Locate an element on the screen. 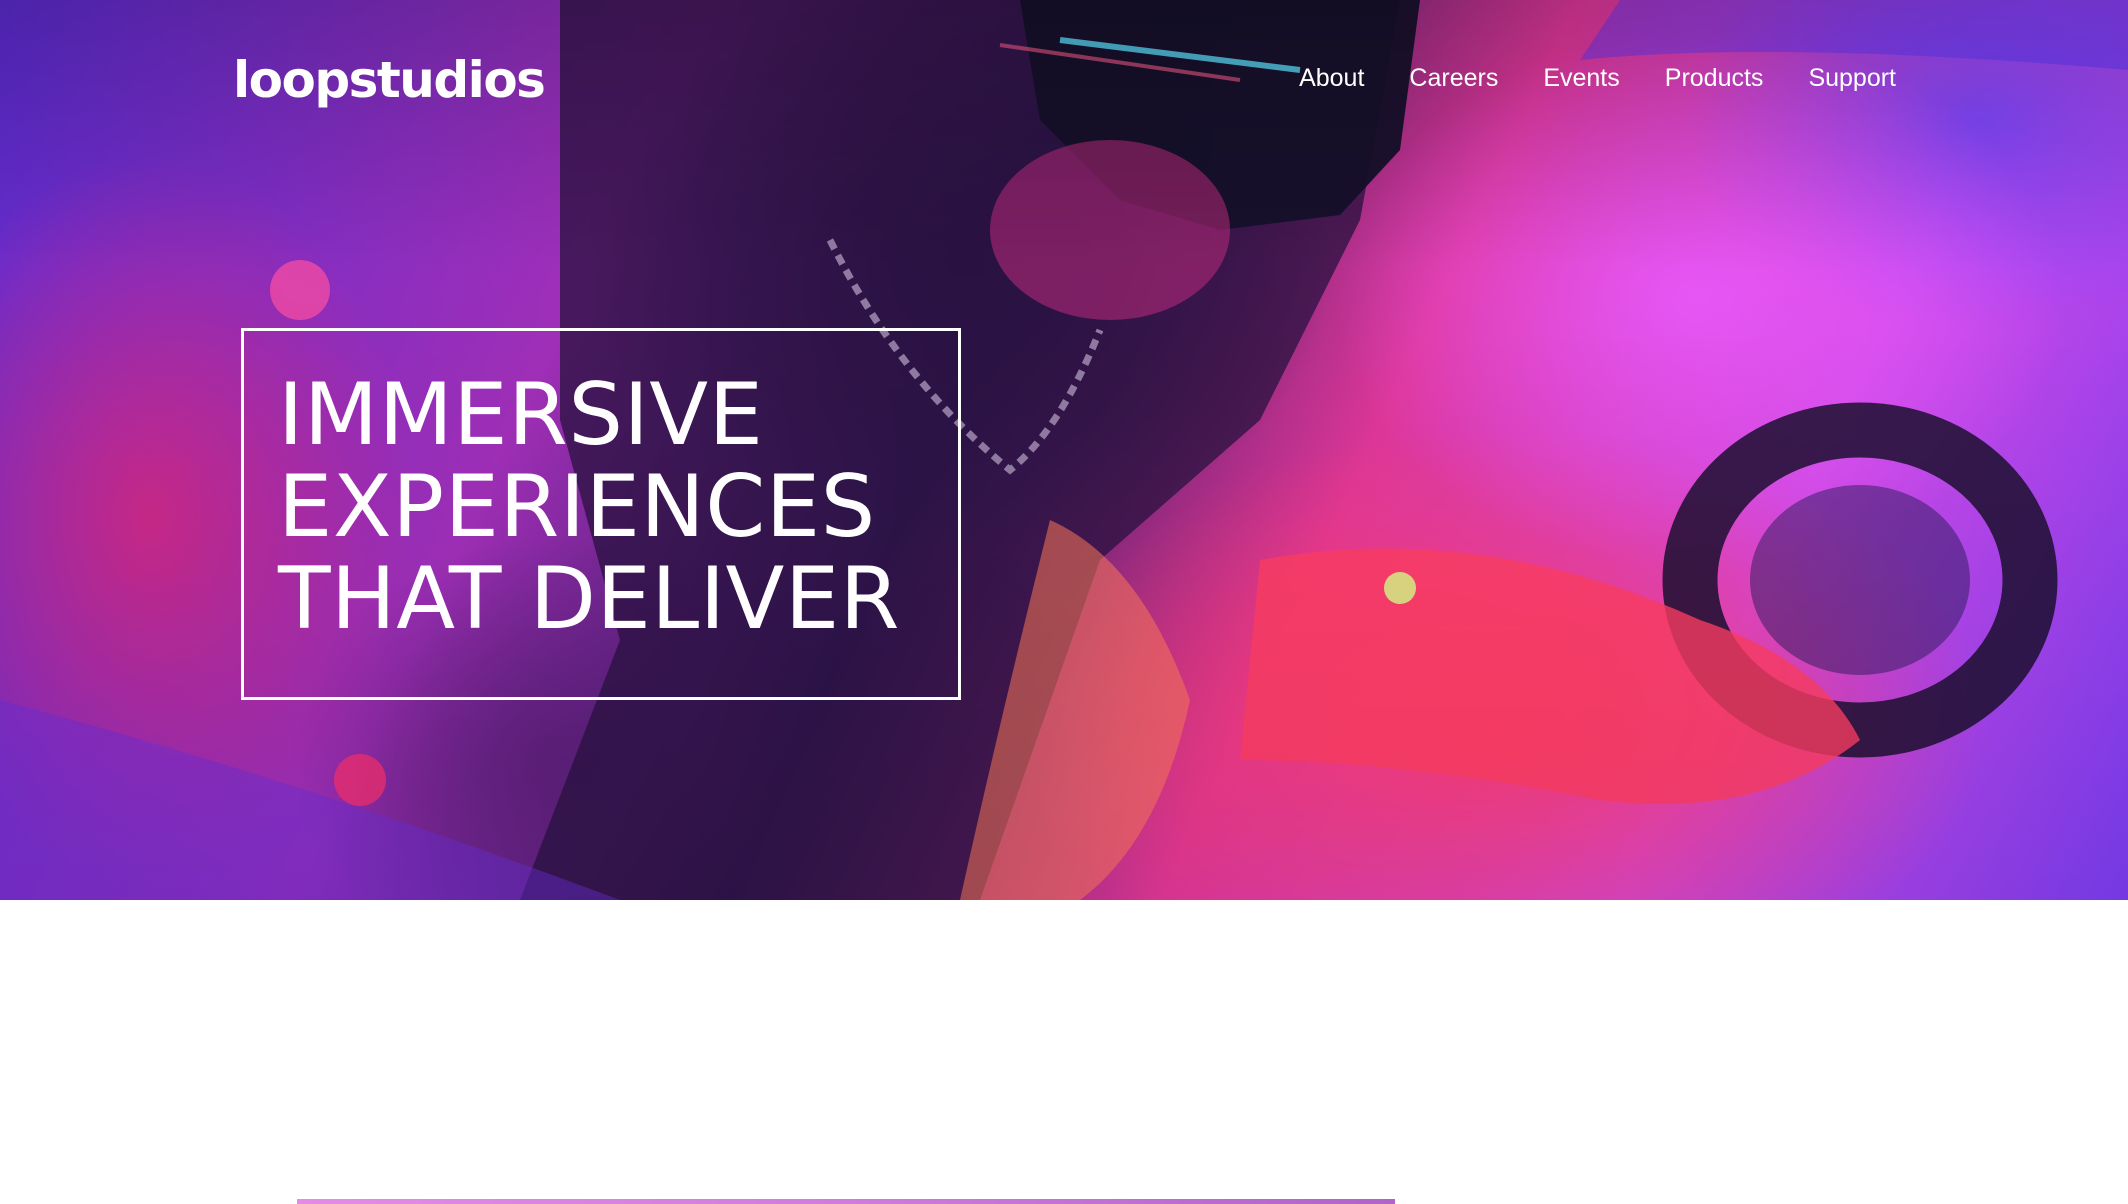 The width and height of the screenshot is (2128, 1204). main-navigation: About Careers Events Products Support is located at coordinates (1597, 78).